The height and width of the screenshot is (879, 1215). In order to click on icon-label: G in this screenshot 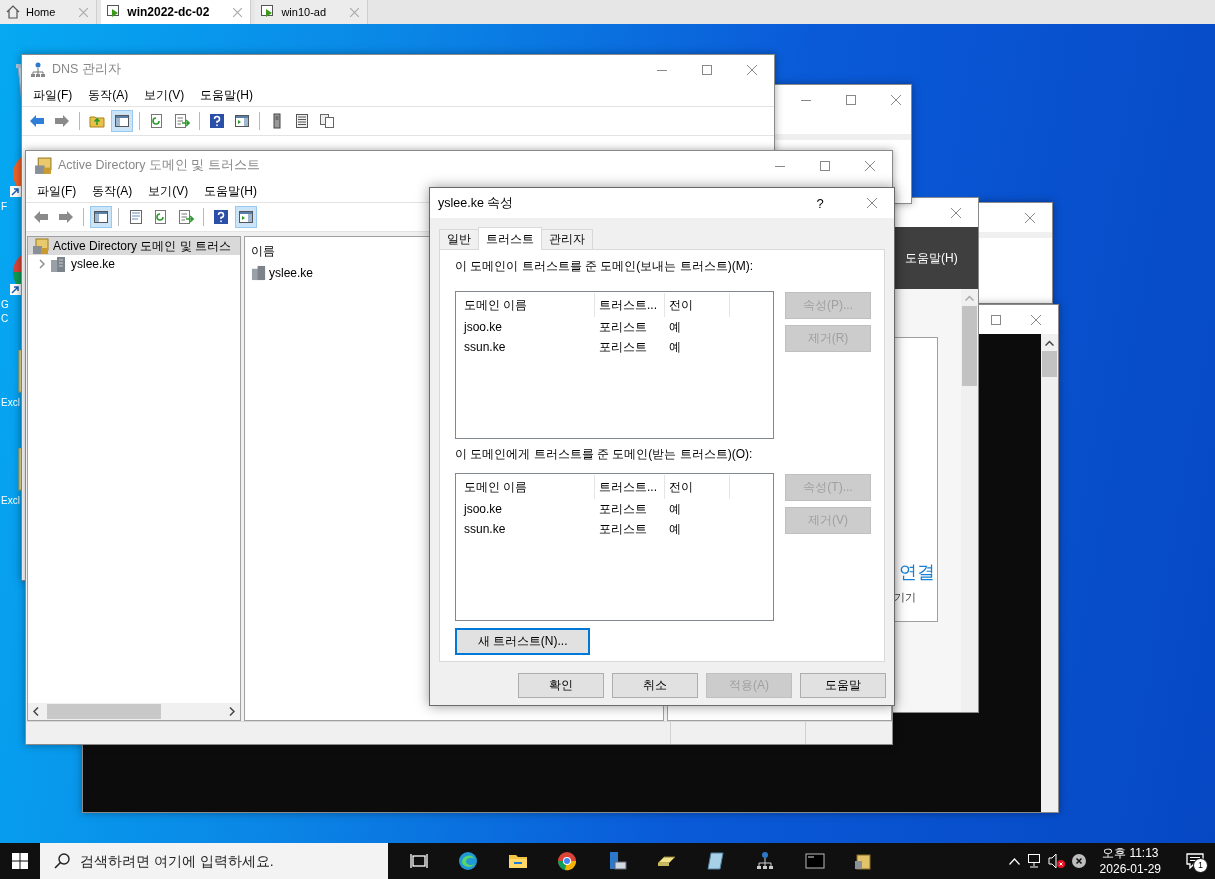, I will do `click(4, 305)`.